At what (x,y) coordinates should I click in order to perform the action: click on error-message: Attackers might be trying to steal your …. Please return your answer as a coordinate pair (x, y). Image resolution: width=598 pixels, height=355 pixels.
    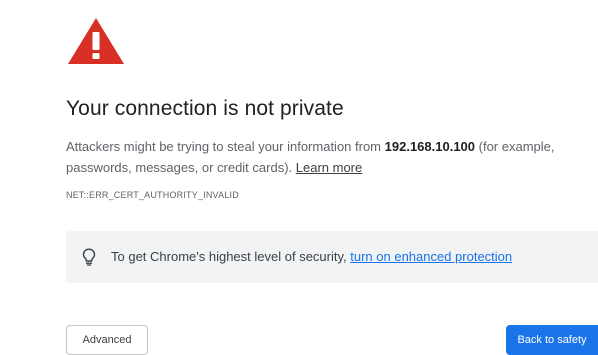
    Looking at the image, I should click on (331, 157).